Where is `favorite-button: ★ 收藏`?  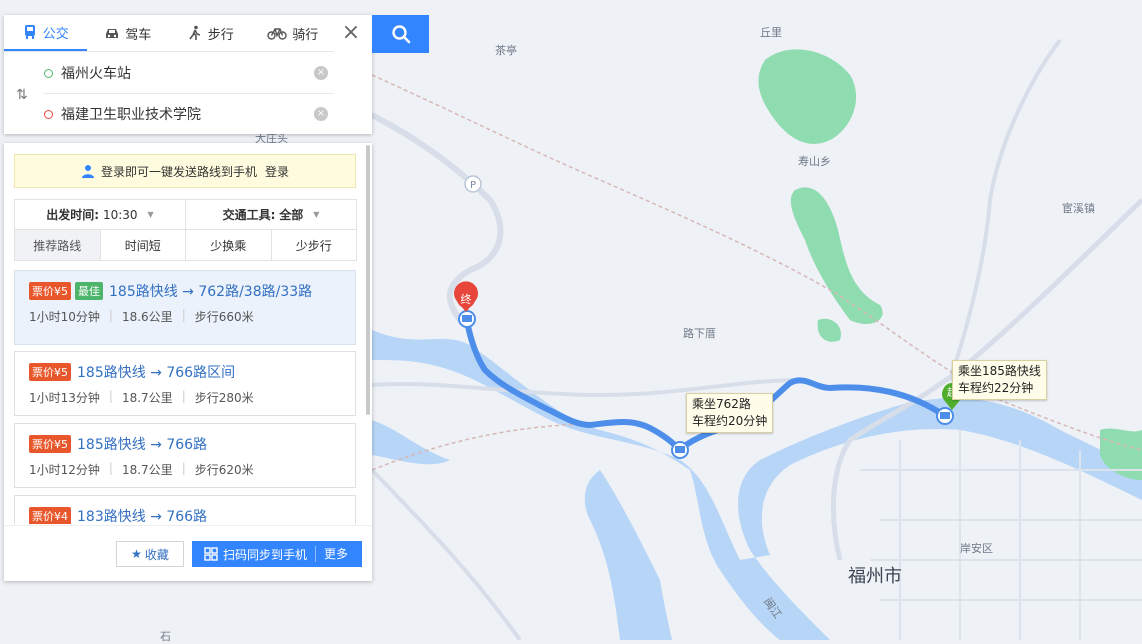 favorite-button: ★ 收藏 is located at coordinates (150, 554).